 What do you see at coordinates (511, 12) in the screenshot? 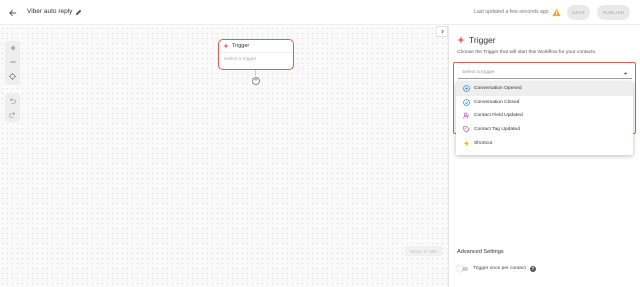
I see `last-updated-status: Last updated a few seconds ago` at bounding box center [511, 12].